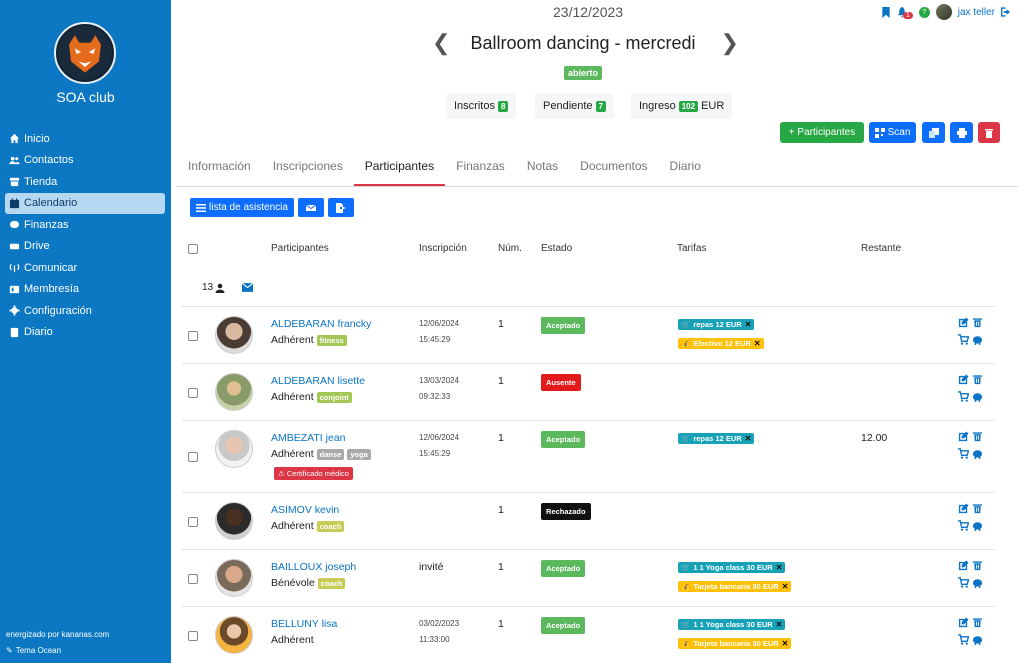 This screenshot has width=1024, height=663. Describe the element at coordinates (510, 248) in the screenshot. I see `header-num: Núm.` at that location.